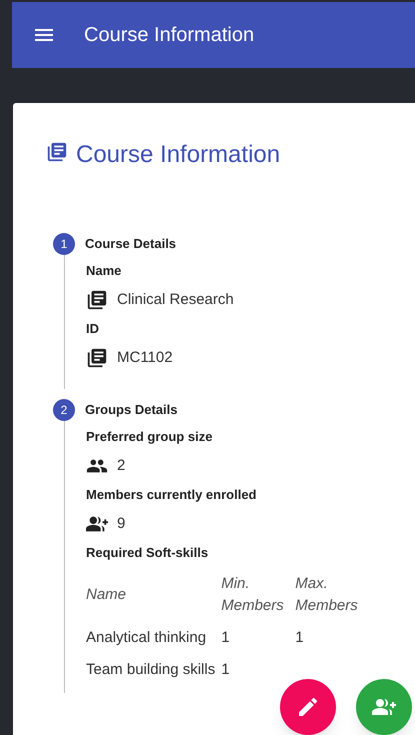 The image size is (415, 735). Describe the element at coordinates (151, 670) in the screenshot. I see `table-cell-text: Team building skills` at that location.